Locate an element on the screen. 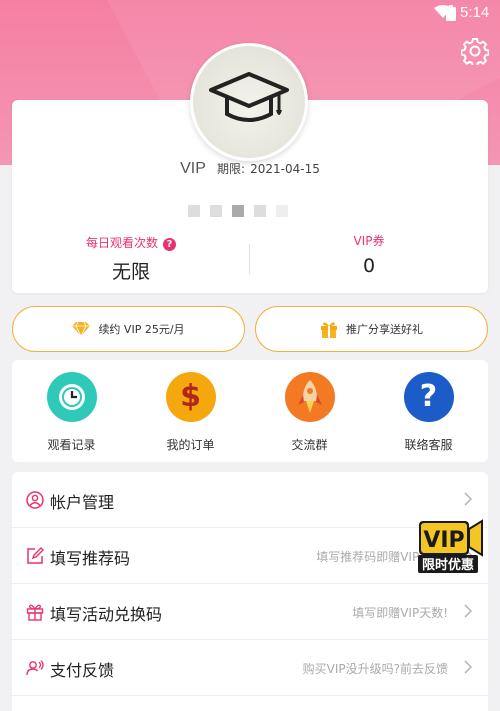 This screenshot has height=711, width=500. promote-share-button: 推广分享送好礼 is located at coordinates (371, 329).